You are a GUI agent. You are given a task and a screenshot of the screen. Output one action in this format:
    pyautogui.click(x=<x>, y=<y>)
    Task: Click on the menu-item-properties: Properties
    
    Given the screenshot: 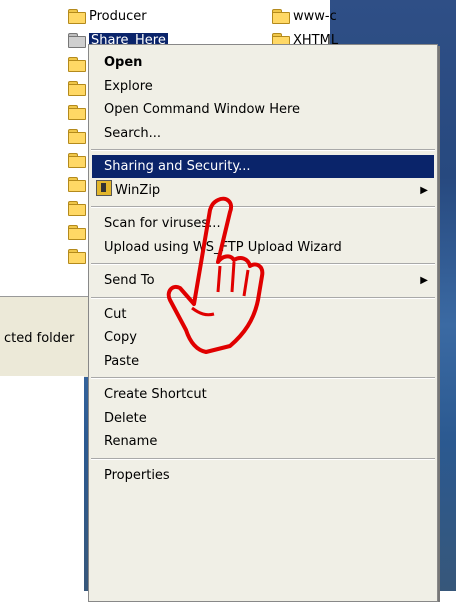 What is the action you would take?
    pyautogui.click(x=263, y=475)
    